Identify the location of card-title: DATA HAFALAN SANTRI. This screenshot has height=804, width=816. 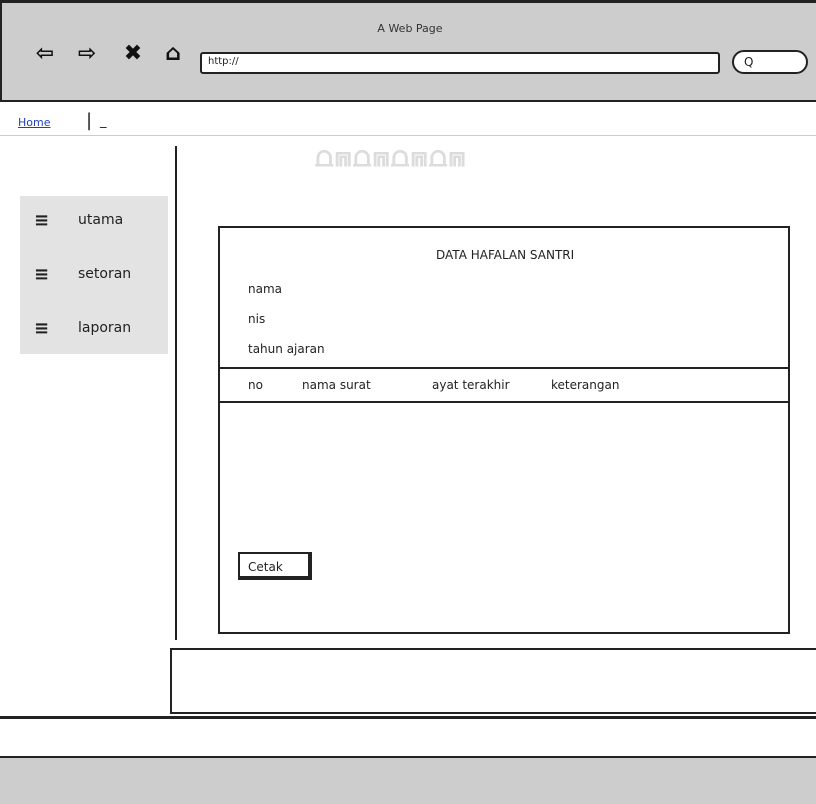
(505, 255).